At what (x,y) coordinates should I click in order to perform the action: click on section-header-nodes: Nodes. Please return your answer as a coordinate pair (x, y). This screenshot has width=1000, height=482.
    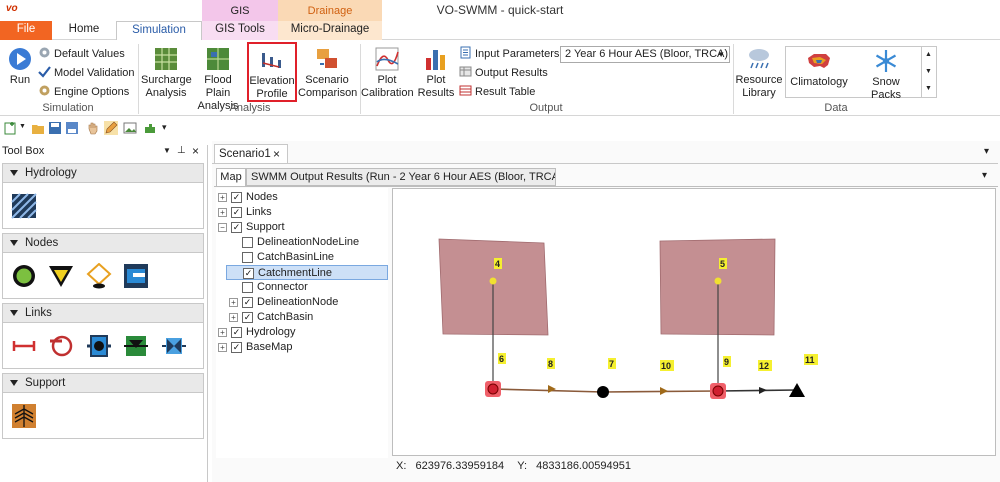
    Looking at the image, I should click on (103, 243).